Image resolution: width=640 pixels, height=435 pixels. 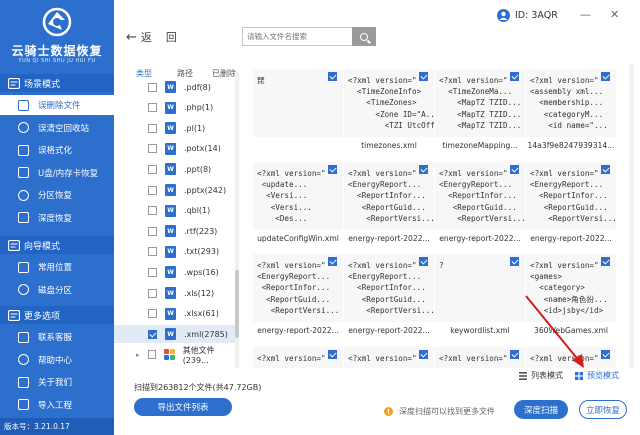 What do you see at coordinates (176, 334) in the screenshot?
I see `file-type-row: W .xml(2785)` at bounding box center [176, 334].